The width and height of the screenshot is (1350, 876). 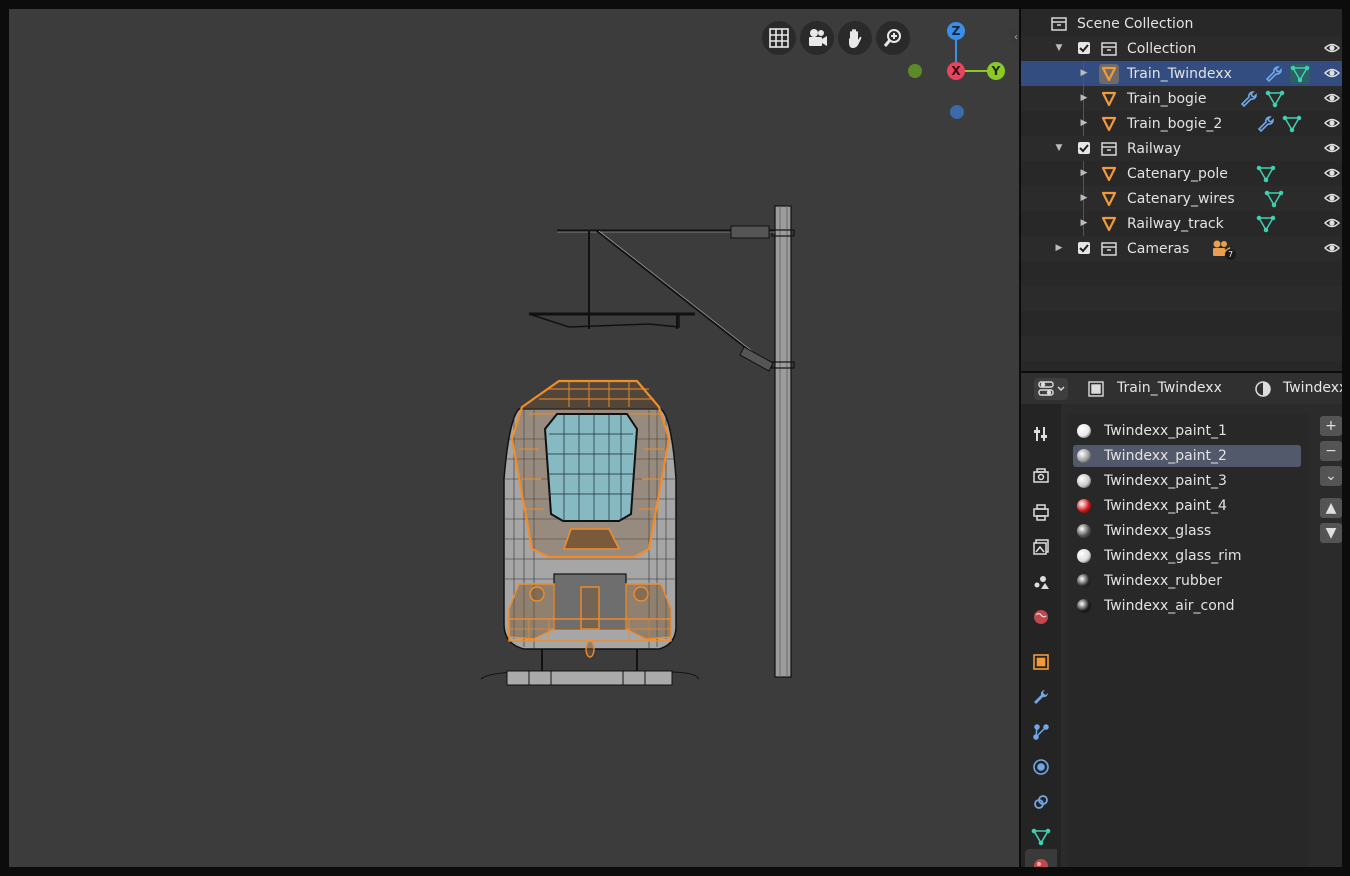 What do you see at coordinates (1187, 506) in the screenshot?
I see `material-slot: Twindexx_paint_4` at bounding box center [1187, 506].